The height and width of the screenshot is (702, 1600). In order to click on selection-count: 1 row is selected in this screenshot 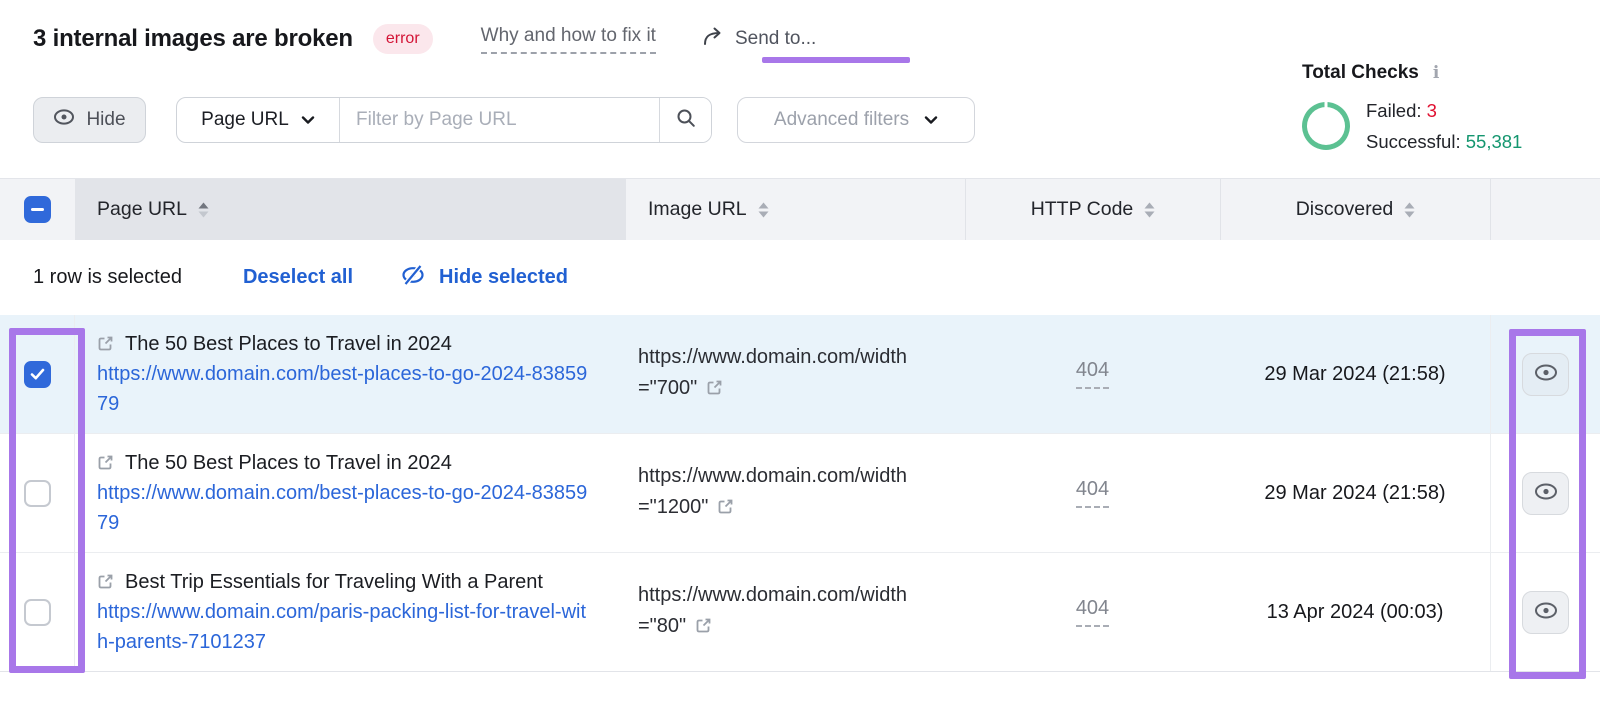, I will do `click(107, 277)`.